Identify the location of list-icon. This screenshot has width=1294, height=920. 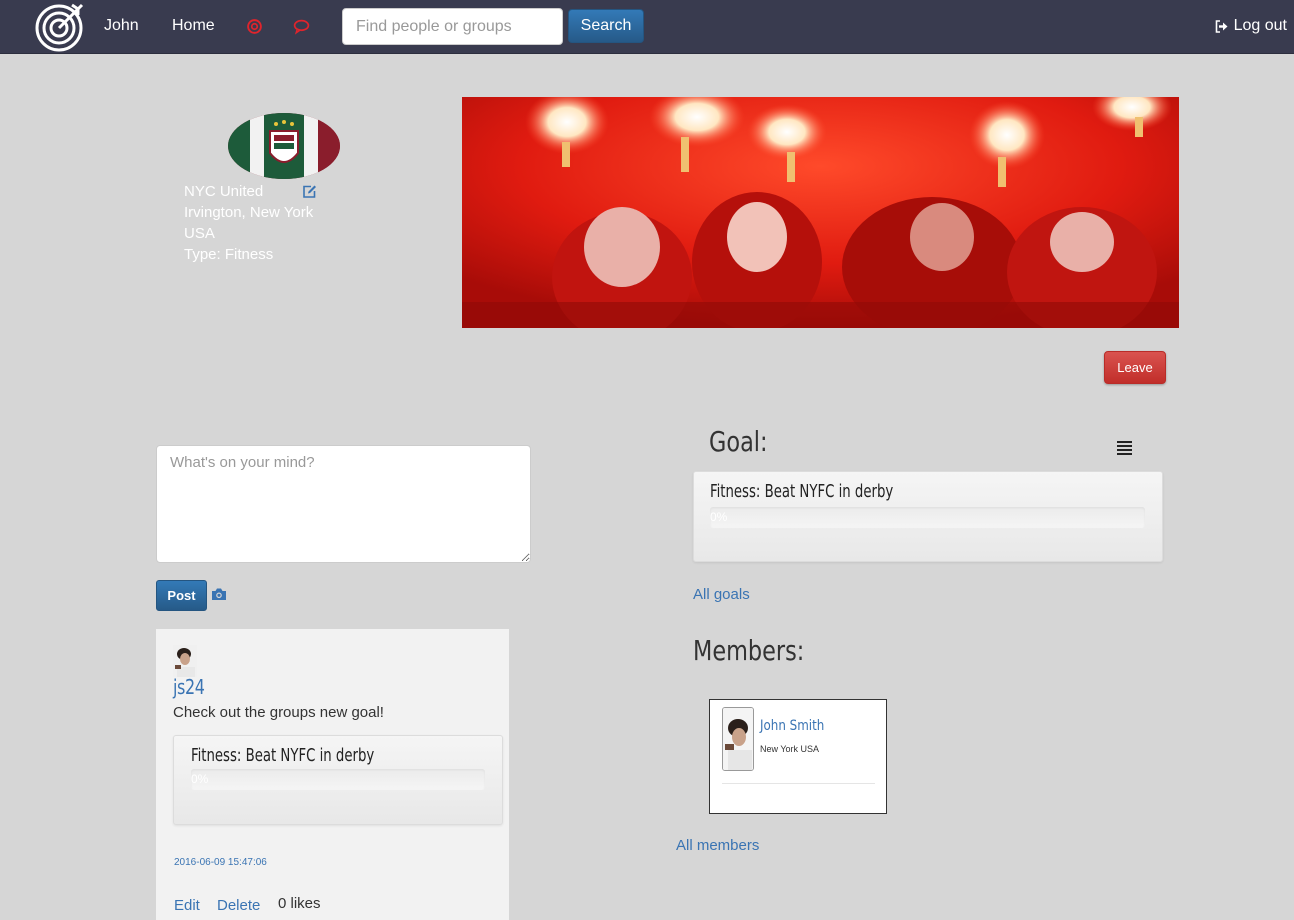
(1124, 448).